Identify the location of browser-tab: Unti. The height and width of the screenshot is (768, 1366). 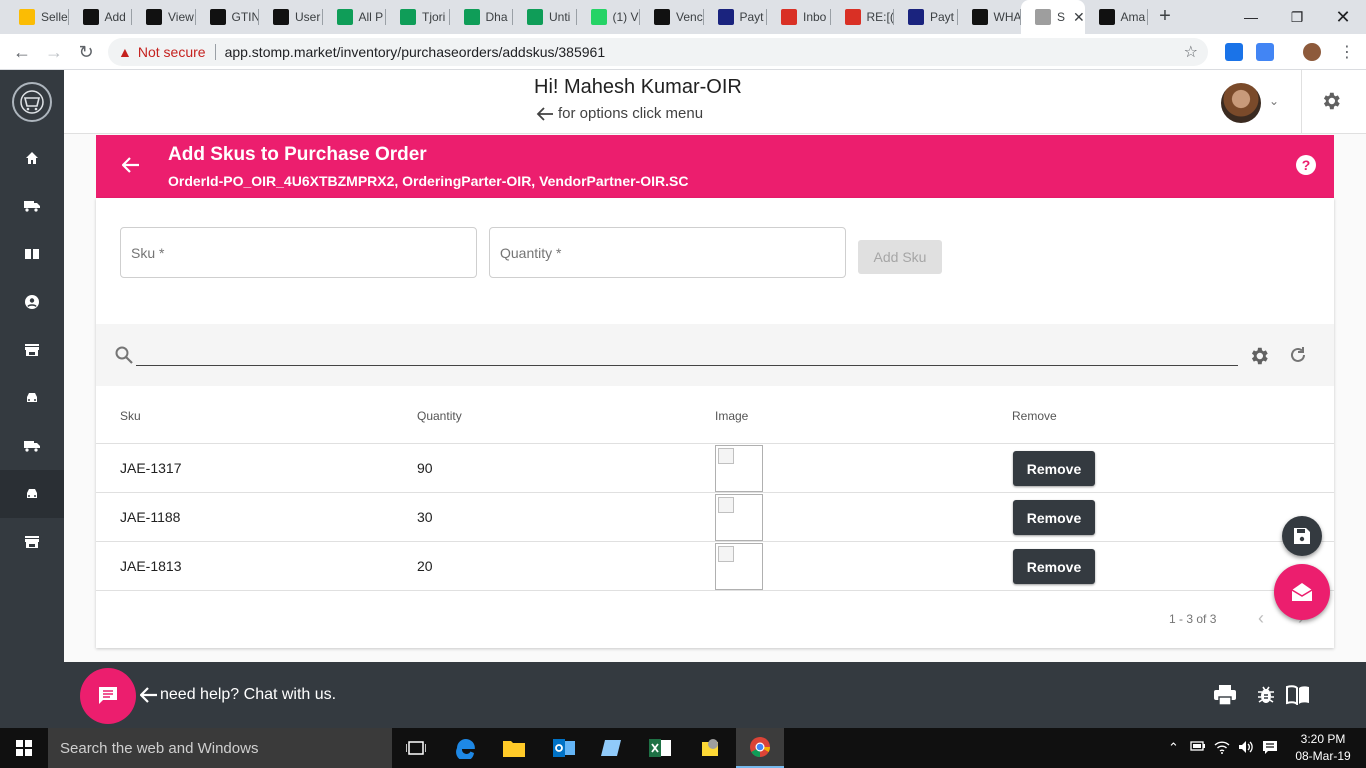
(545, 17).